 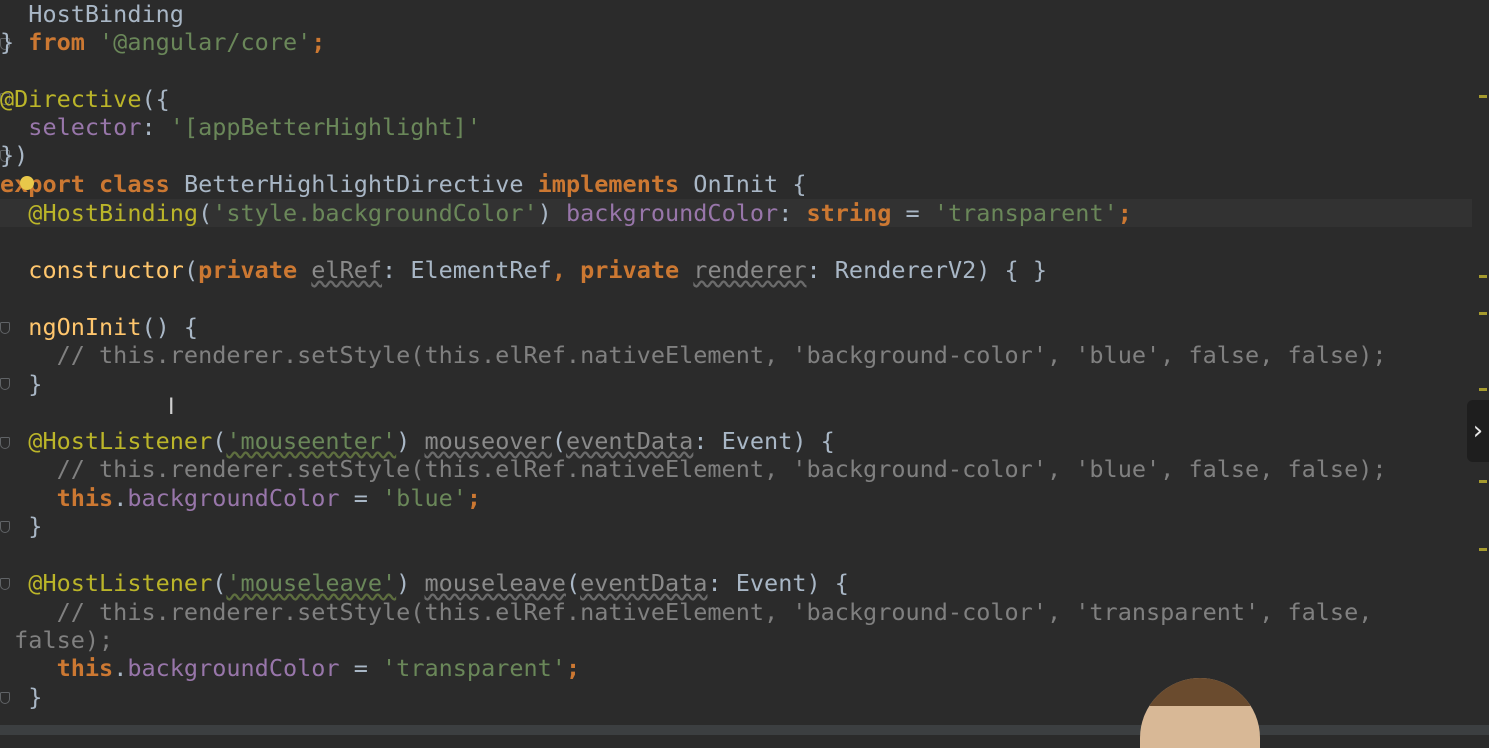 What do you see at coordinates (1478, 431) in the screenshot?
I see `chevron-right-icon: ›` at bounding box center [1478, 431].